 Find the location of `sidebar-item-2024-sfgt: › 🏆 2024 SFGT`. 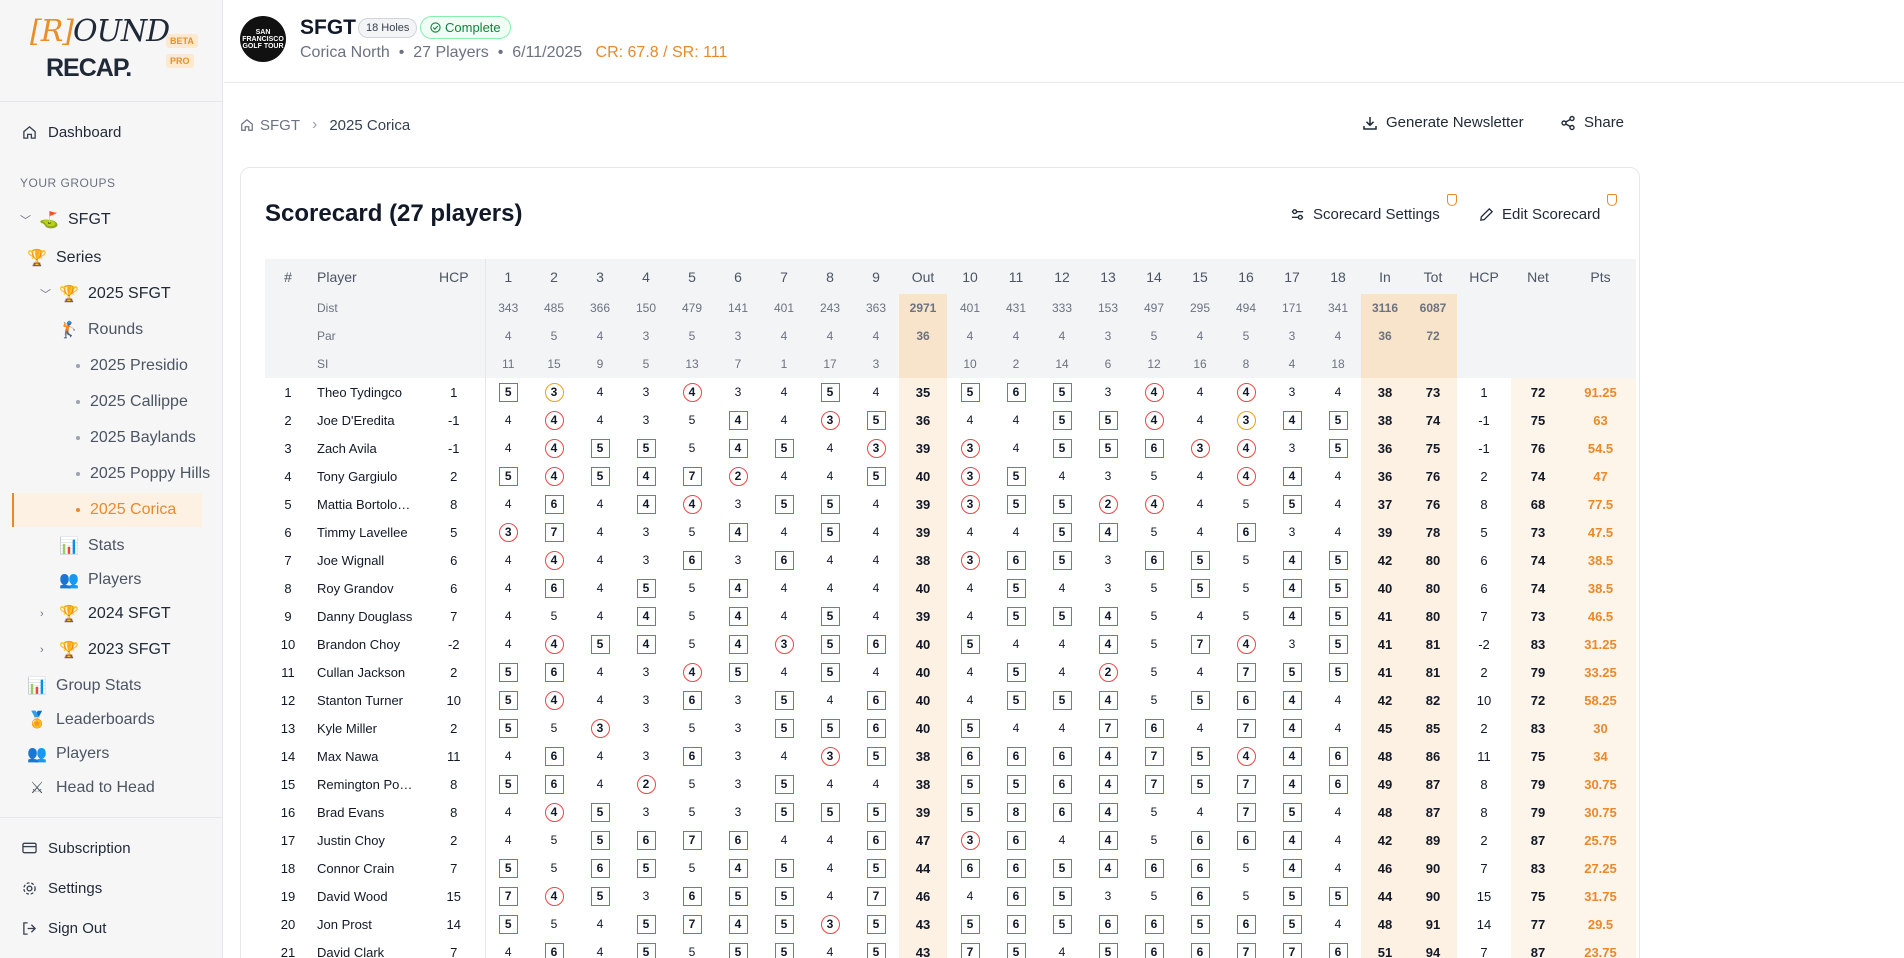

sidebar-item-2024-sfgt: › 🏆 2024 SFGT is located at coordinates (111, 614).